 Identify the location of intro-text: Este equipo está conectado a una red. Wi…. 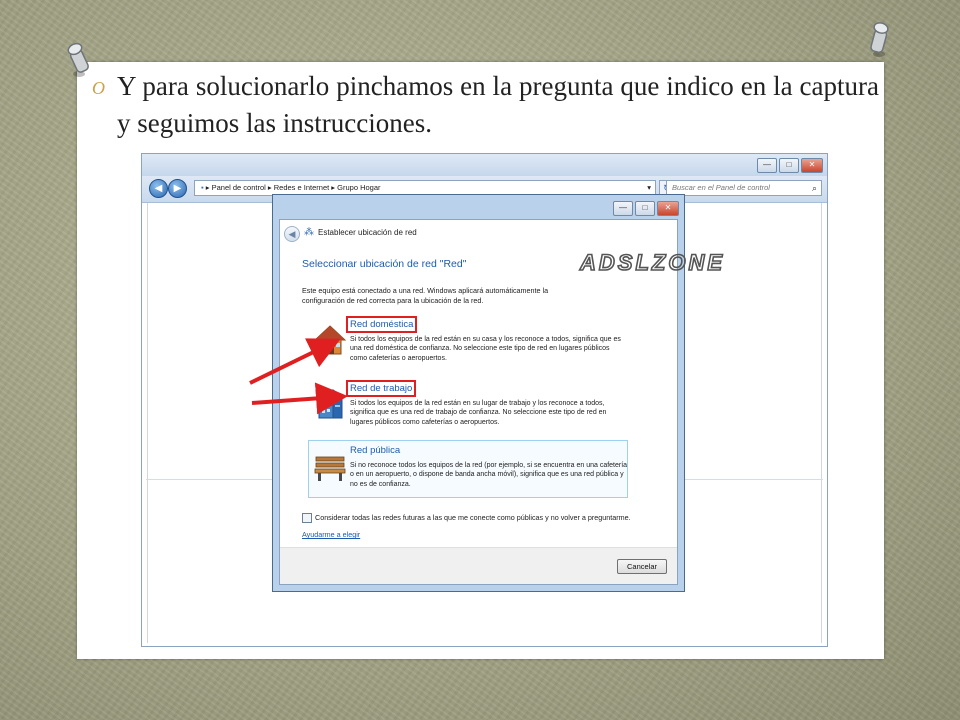
(425, 295).